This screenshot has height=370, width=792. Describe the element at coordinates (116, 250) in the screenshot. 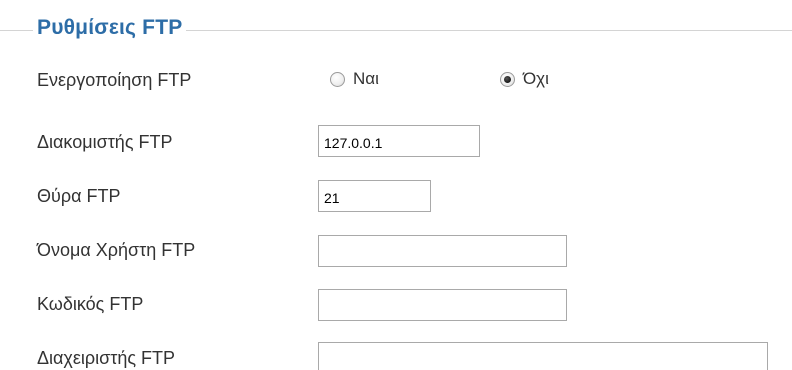

I see `ftp-username-label: Όνομα Χρήστη FTP` at that location.